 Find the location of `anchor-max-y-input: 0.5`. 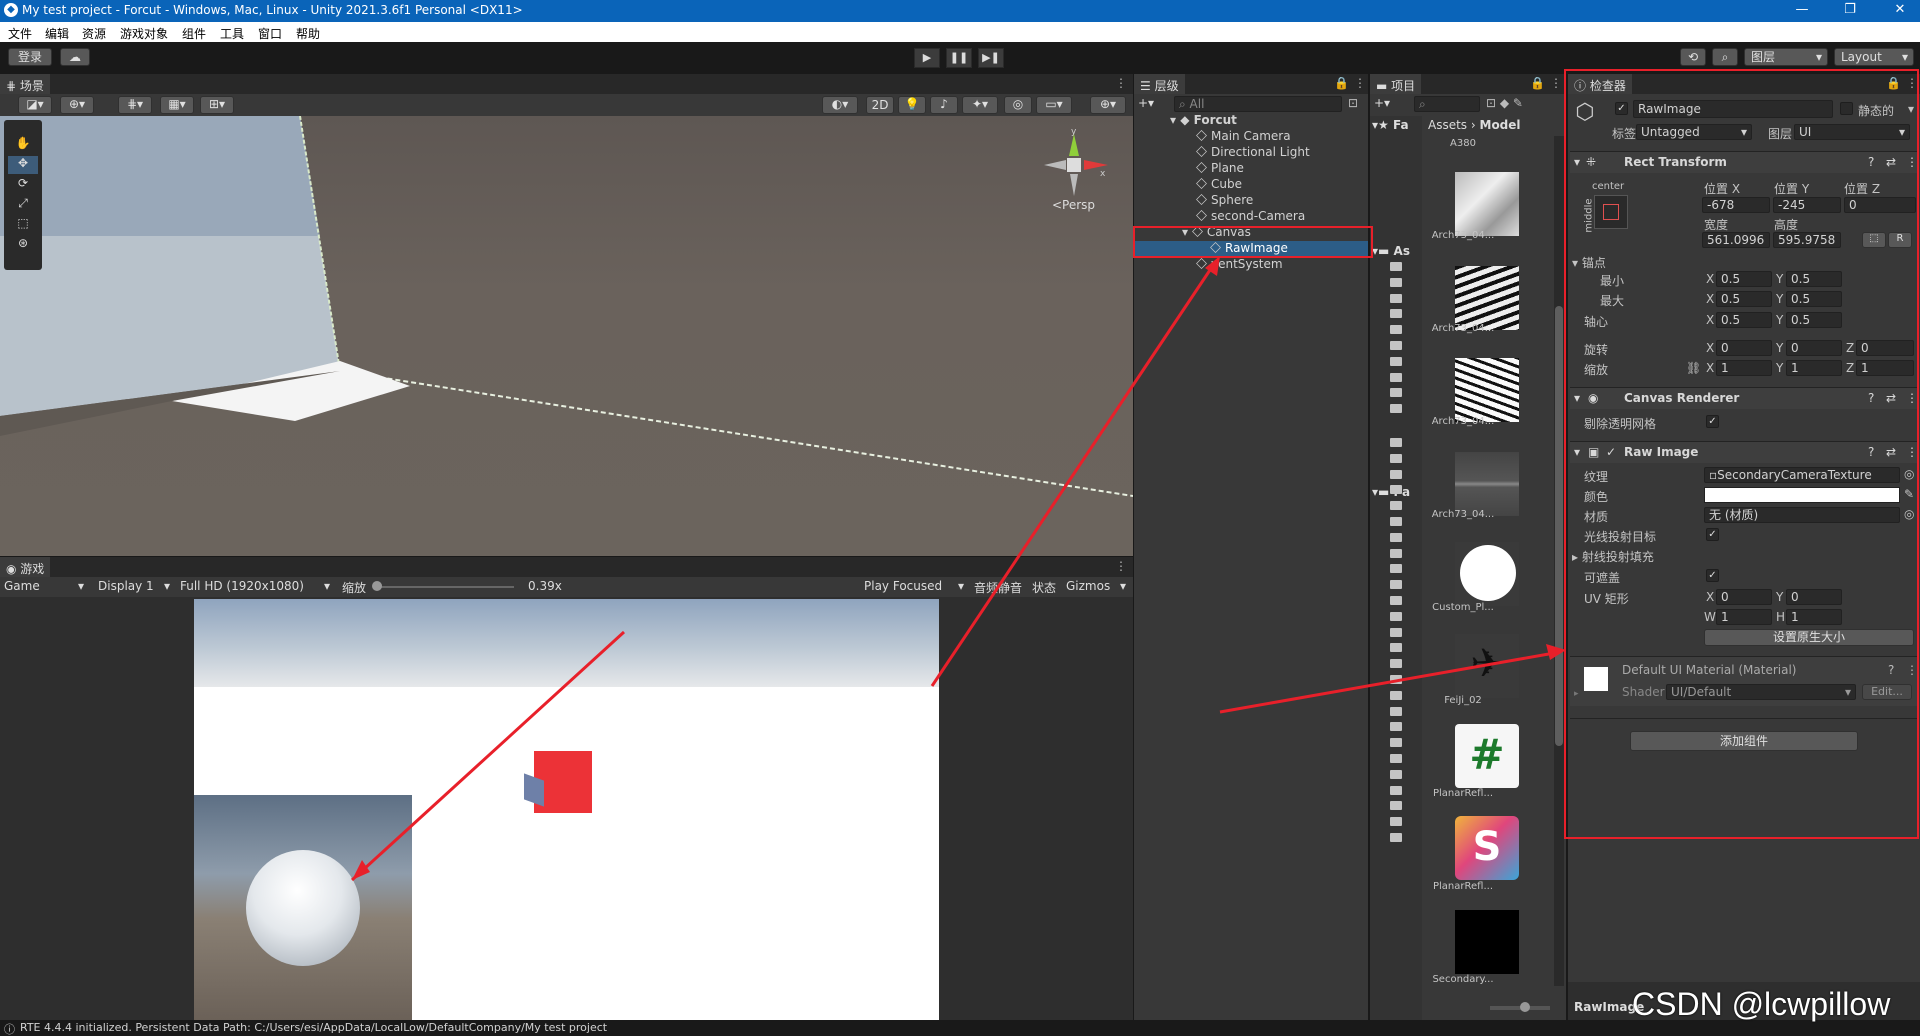

anchor-max-y-input: 0.5 is located at coordinates (1814, 299).